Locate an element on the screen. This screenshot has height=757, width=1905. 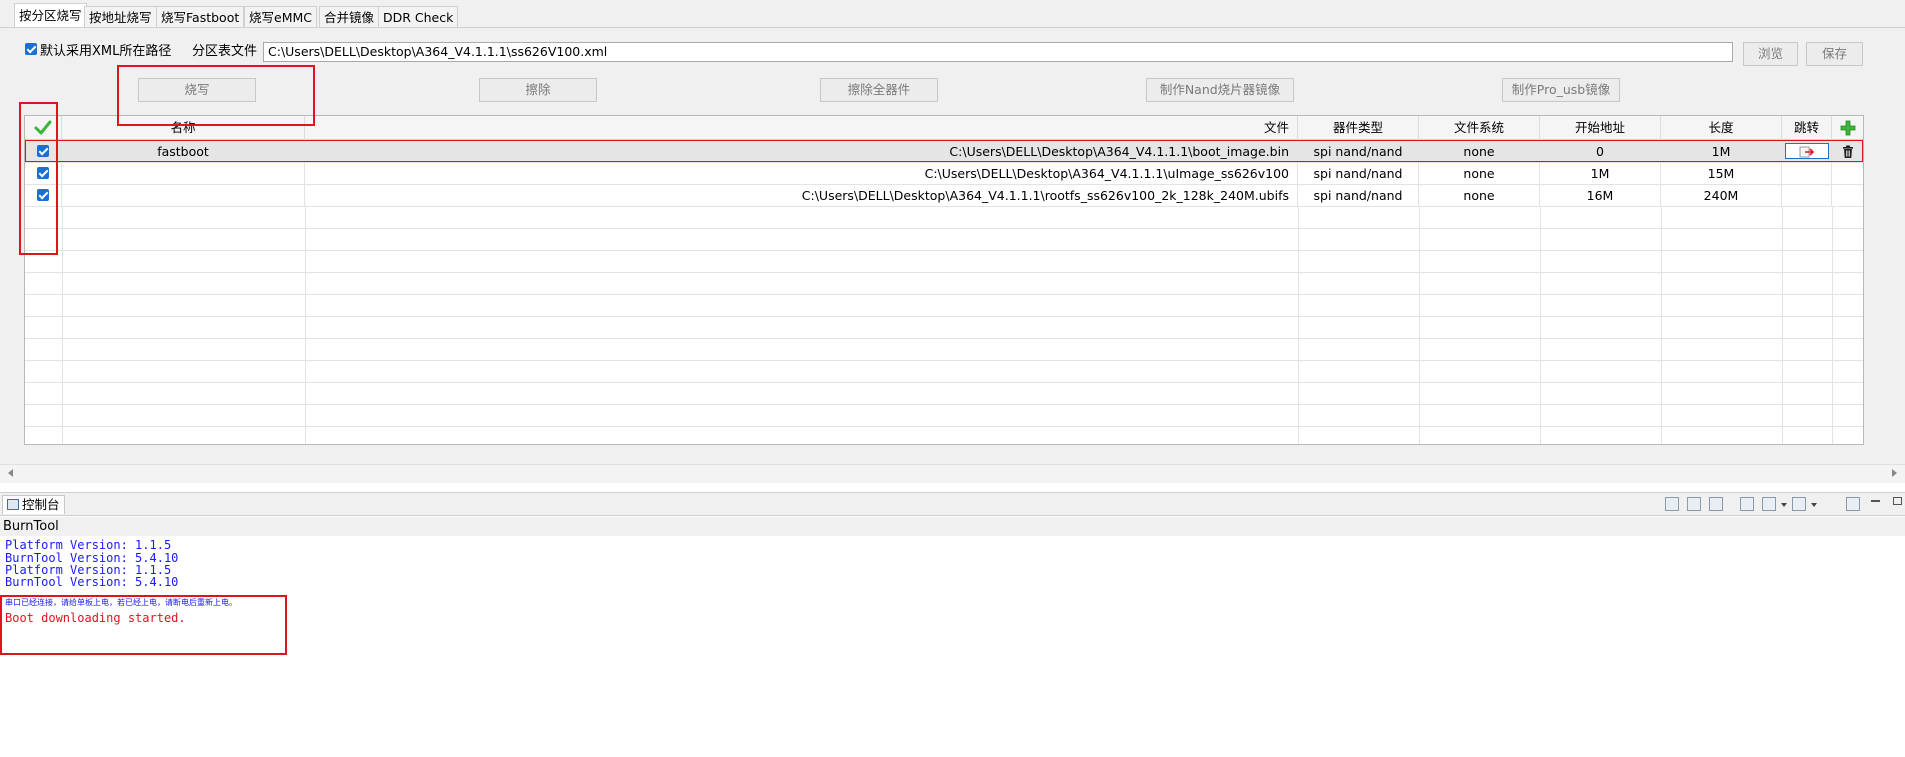
highlight-burn-button is located at coordinates (216, 95).